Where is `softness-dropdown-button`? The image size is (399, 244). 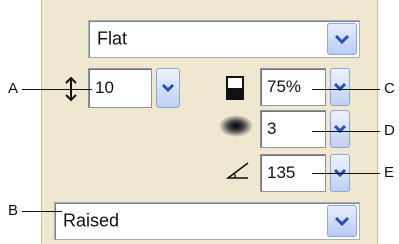
softness-dropdown-button is located at coordinates (340, 129).